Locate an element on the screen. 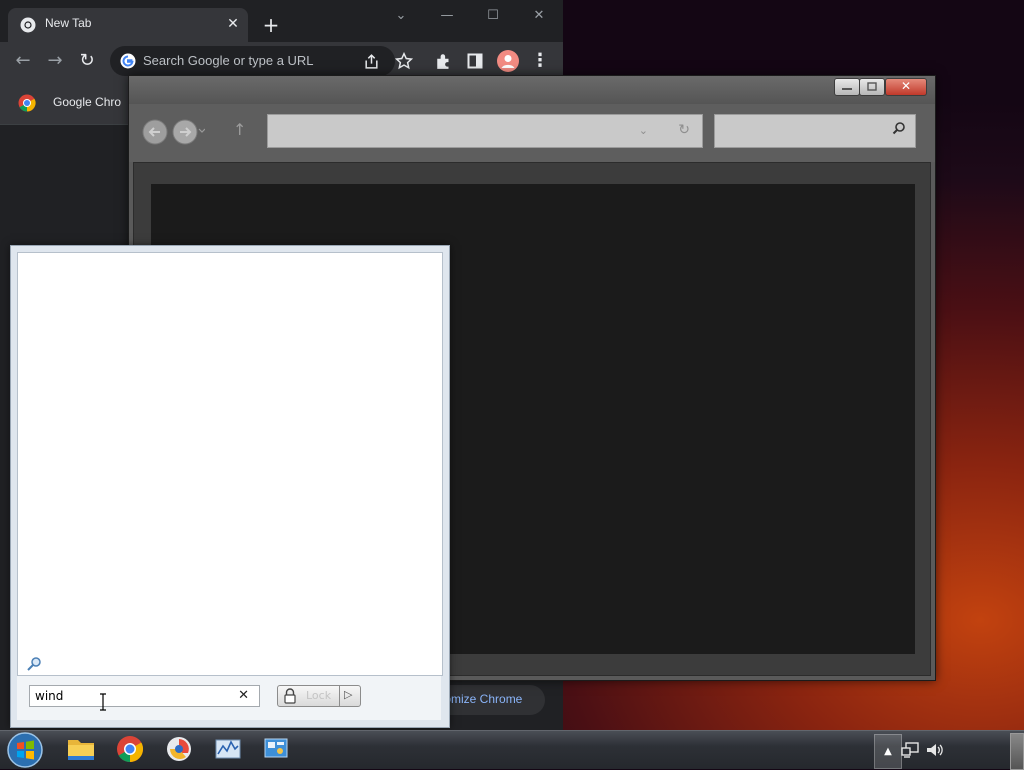  text-cursor-icon is located at coordinates (103, 702).